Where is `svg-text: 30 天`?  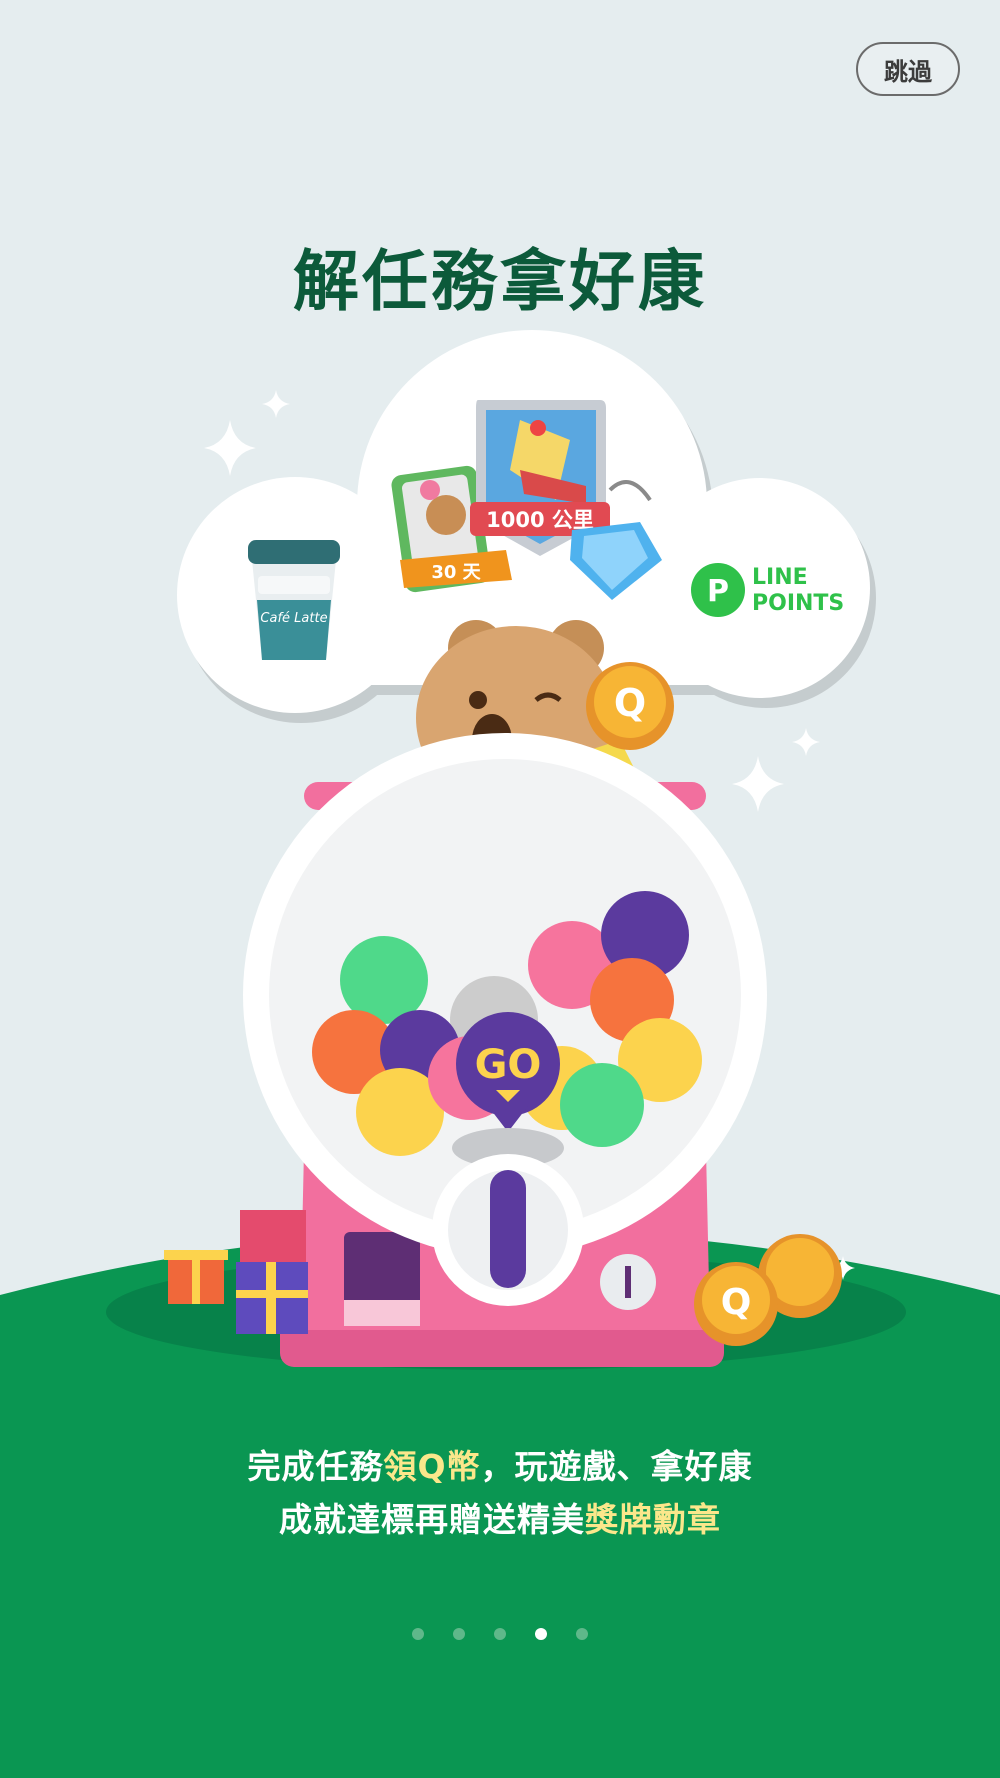 svg-text: 30 天 is located at coordinates (456, 572).